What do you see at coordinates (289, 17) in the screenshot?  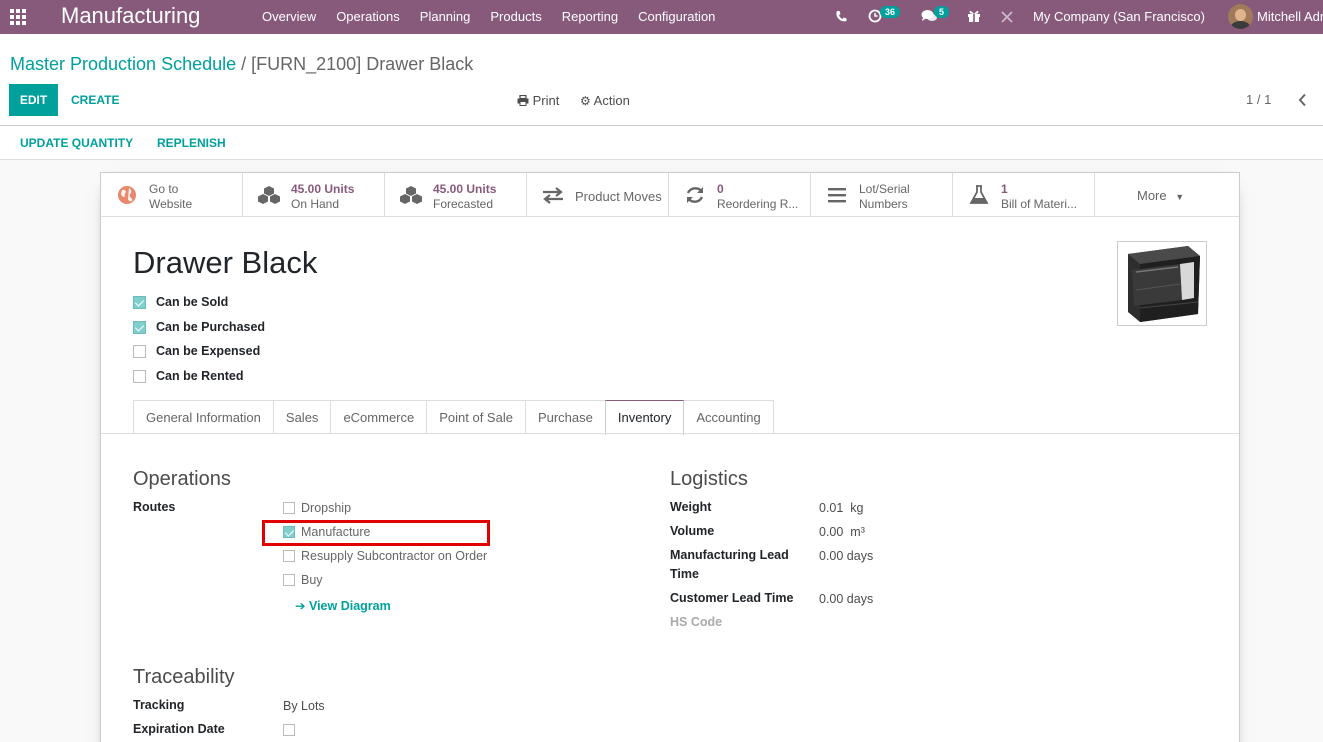 I see `menu-overview: Overview` at bounding box center [289, 17].